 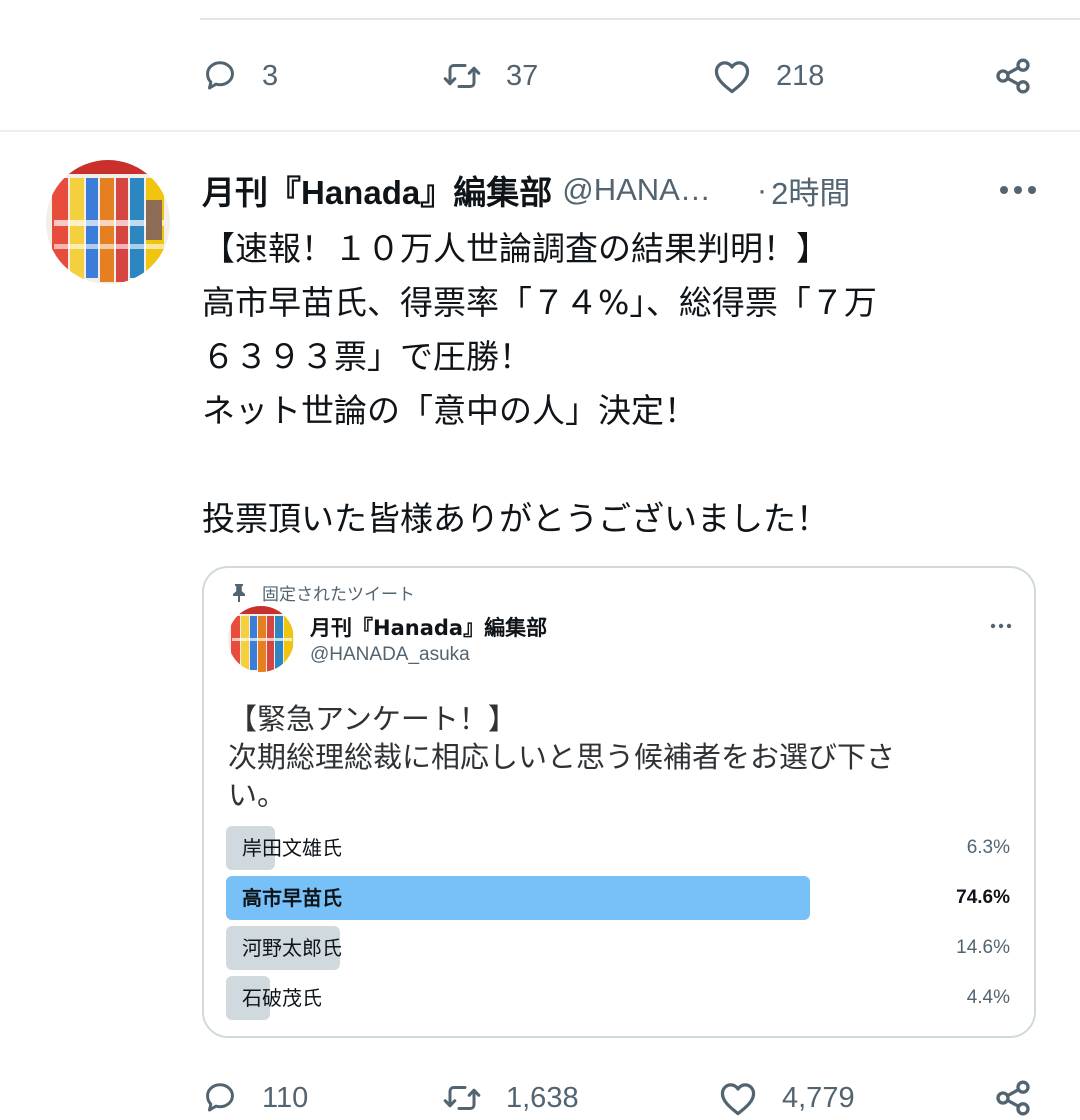 I want to click on tweet-header: 月刊『Hanada』編集部 @HANA… · 2時間, so click(x=622, y=190).